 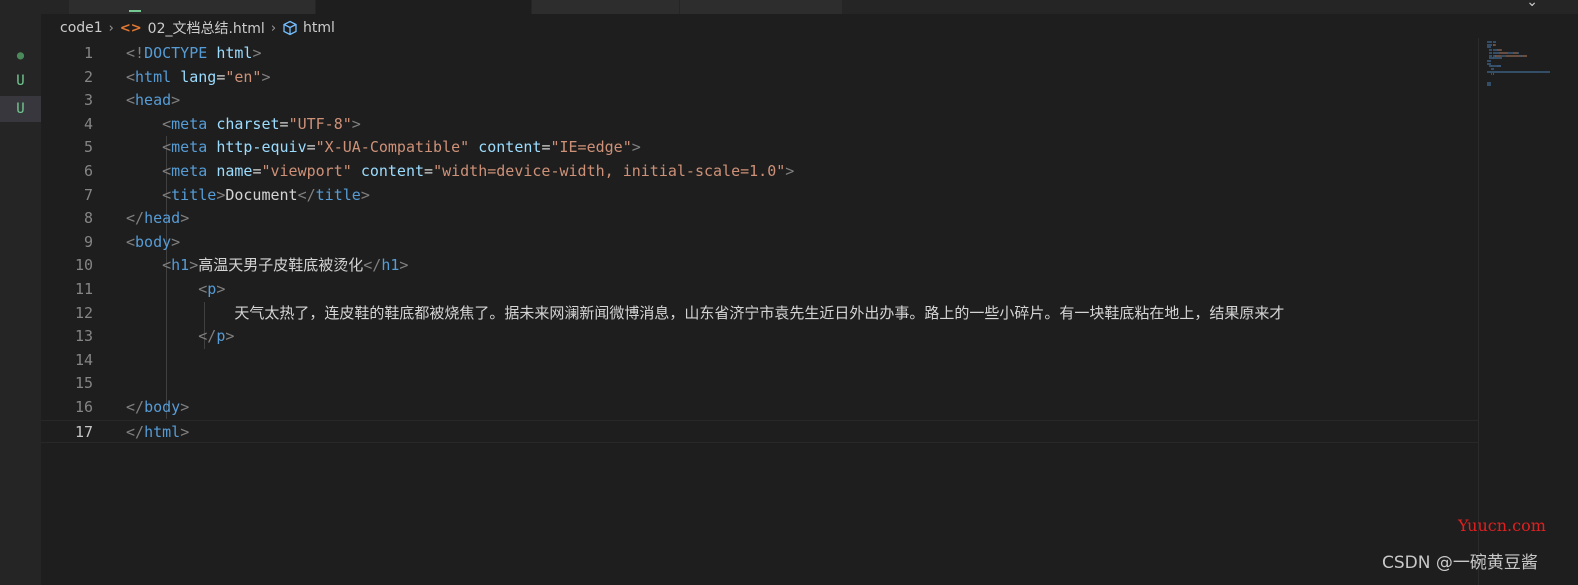 What do you see at coordinates (759, 290) in the screenshot?
I see `code-line: 11 <p>` at bounding box center [759, 290].